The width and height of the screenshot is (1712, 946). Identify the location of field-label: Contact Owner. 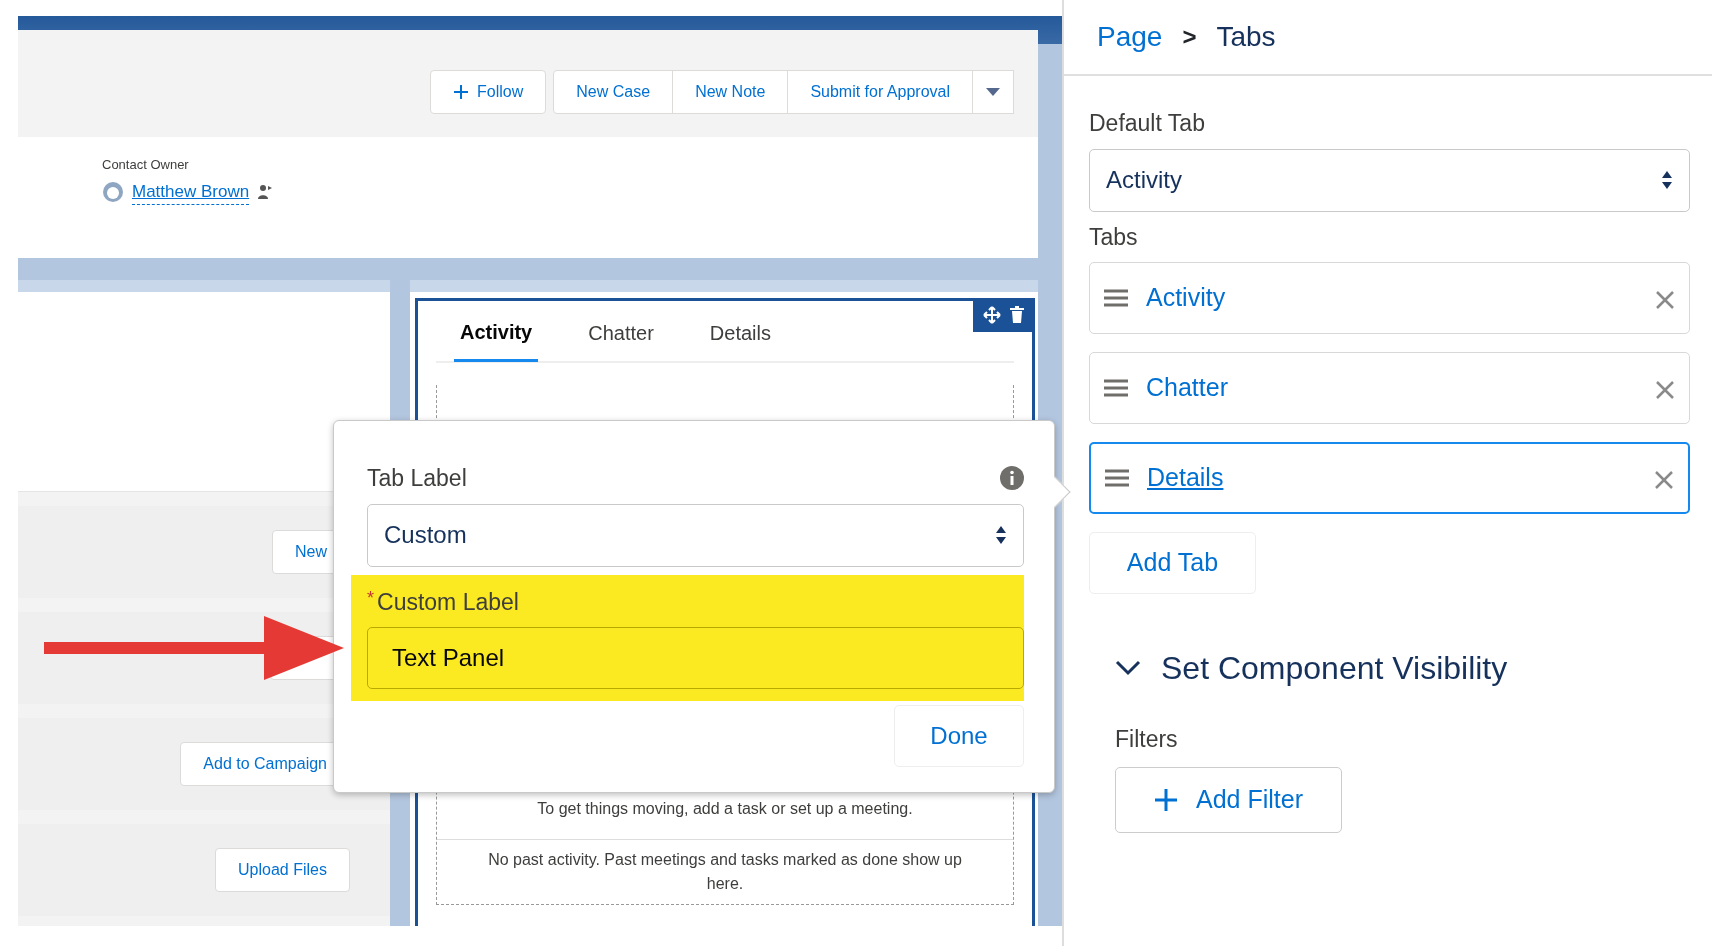
(146, 165).